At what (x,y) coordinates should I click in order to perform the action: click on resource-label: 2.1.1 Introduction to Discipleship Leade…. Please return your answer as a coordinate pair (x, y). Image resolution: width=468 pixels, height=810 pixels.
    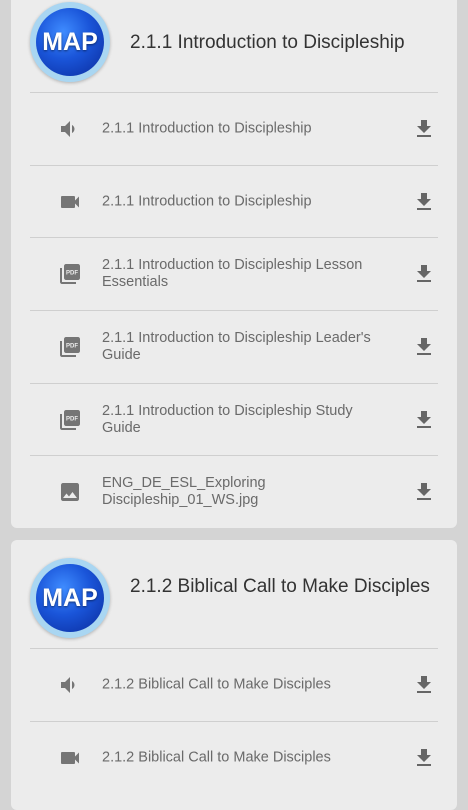
    Looking at the image, I should click on (236, 346).